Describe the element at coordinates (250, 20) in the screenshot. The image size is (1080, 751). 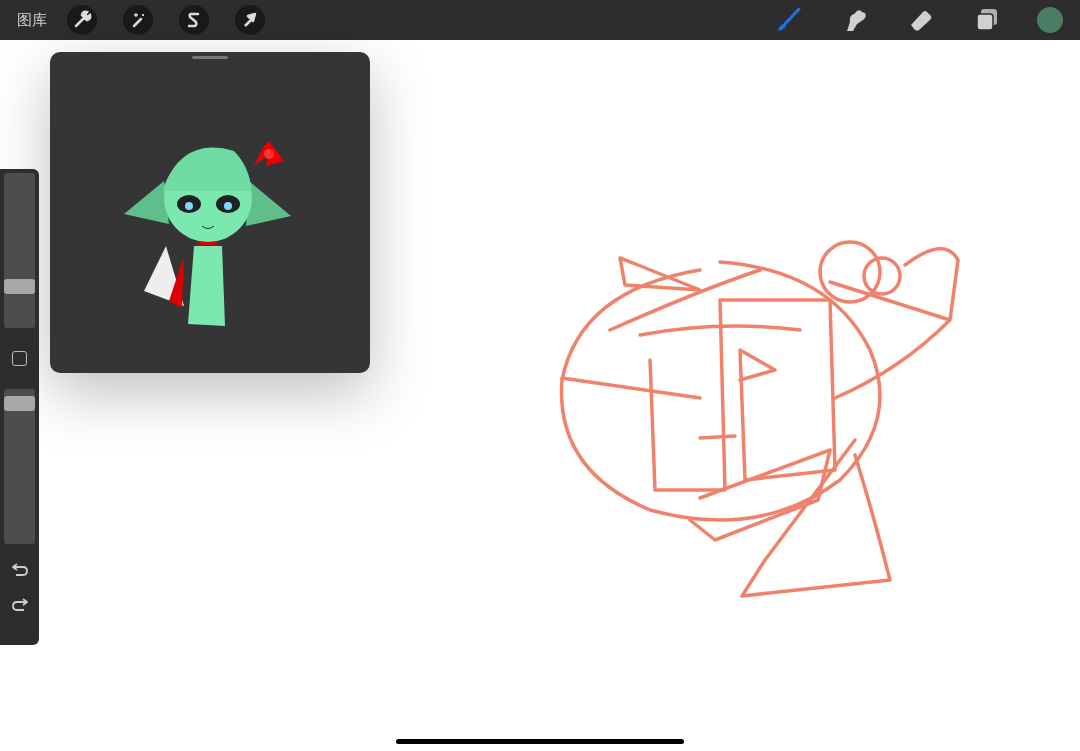
I see `arrow-button` at that location.